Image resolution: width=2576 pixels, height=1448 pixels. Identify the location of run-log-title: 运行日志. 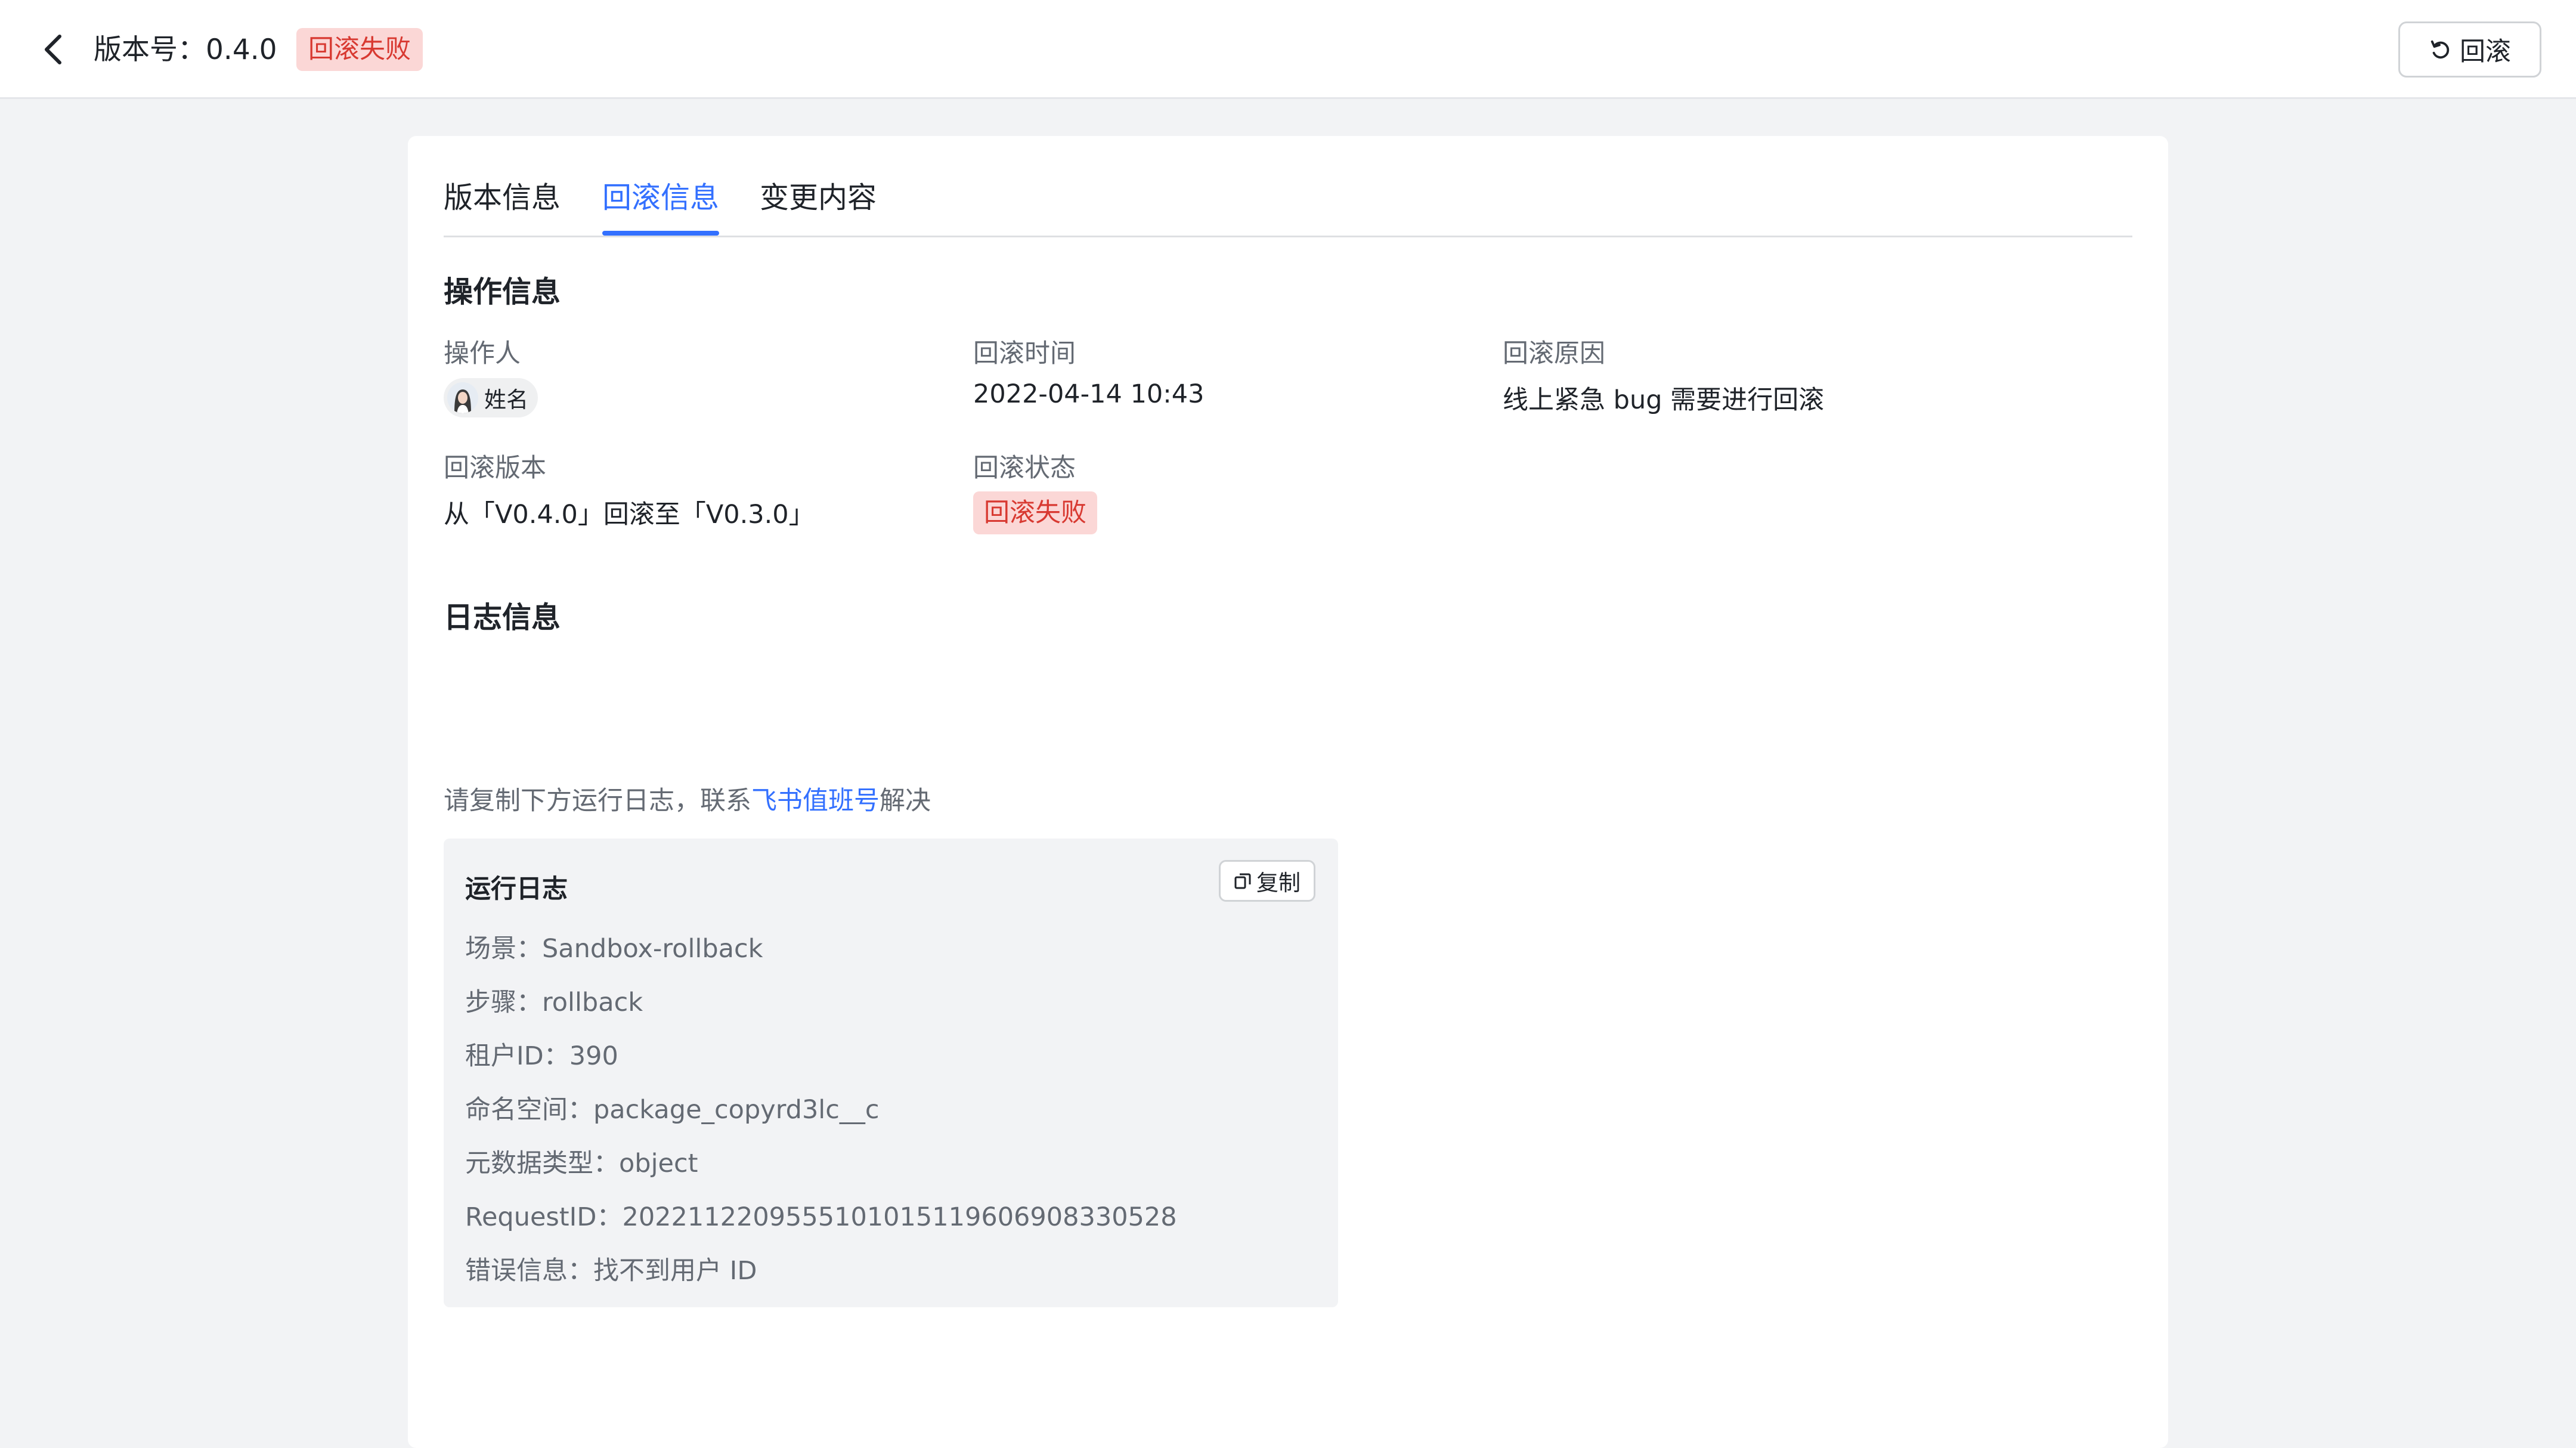
(517, 889).